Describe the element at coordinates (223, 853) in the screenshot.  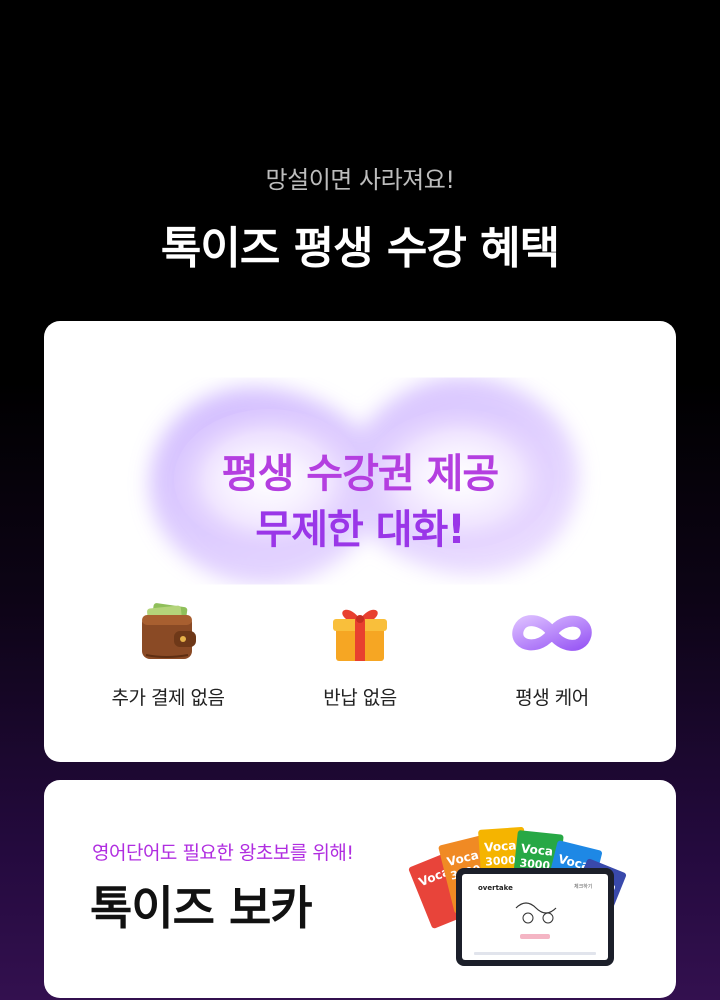
I see `voca-subtitle: 영어단어도 필요한 왕초보를 위해!` at that location.